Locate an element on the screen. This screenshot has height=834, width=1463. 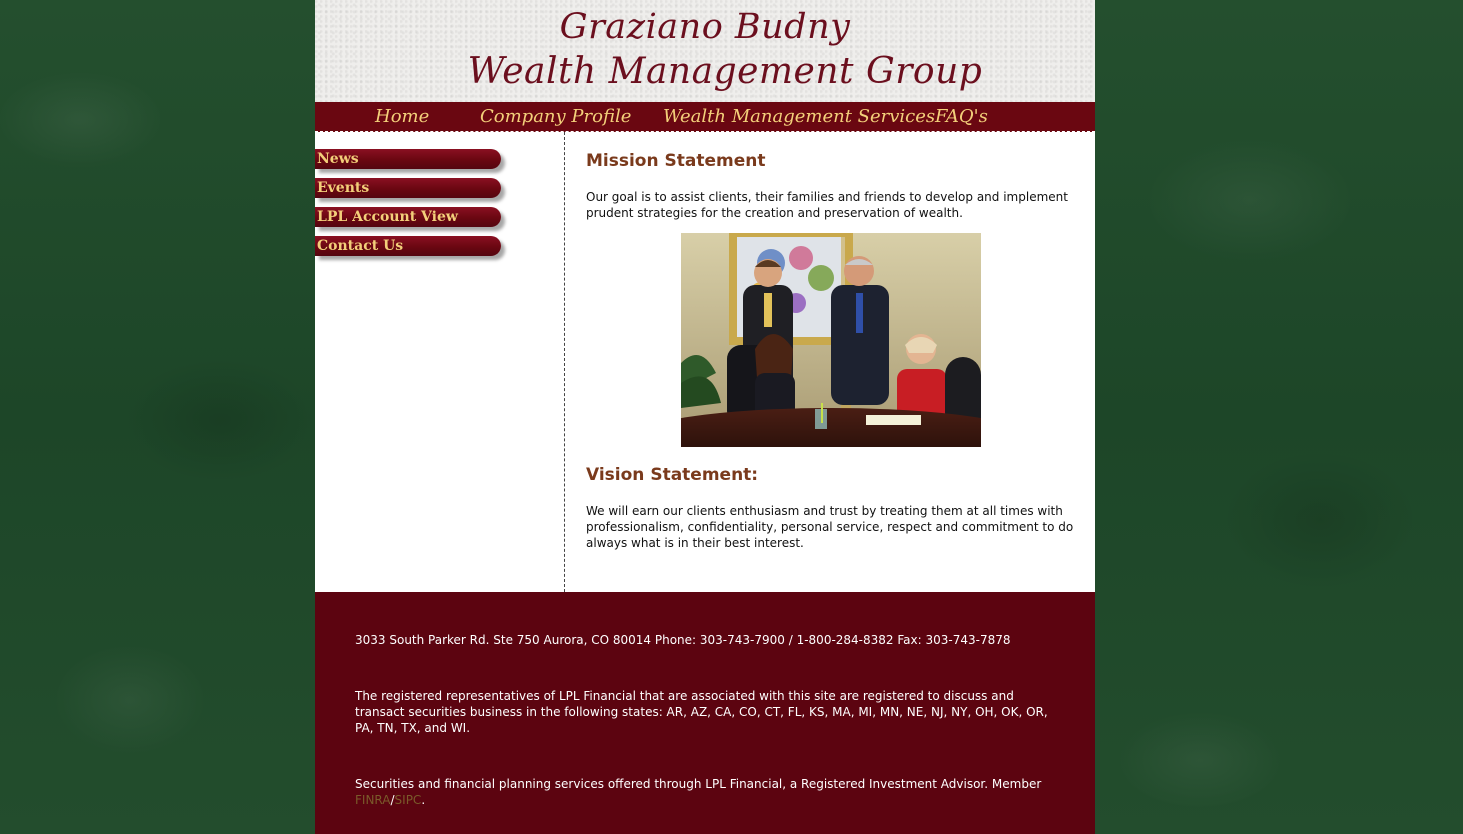
sipc-link: SIPC is located at coordinates (408, 800).